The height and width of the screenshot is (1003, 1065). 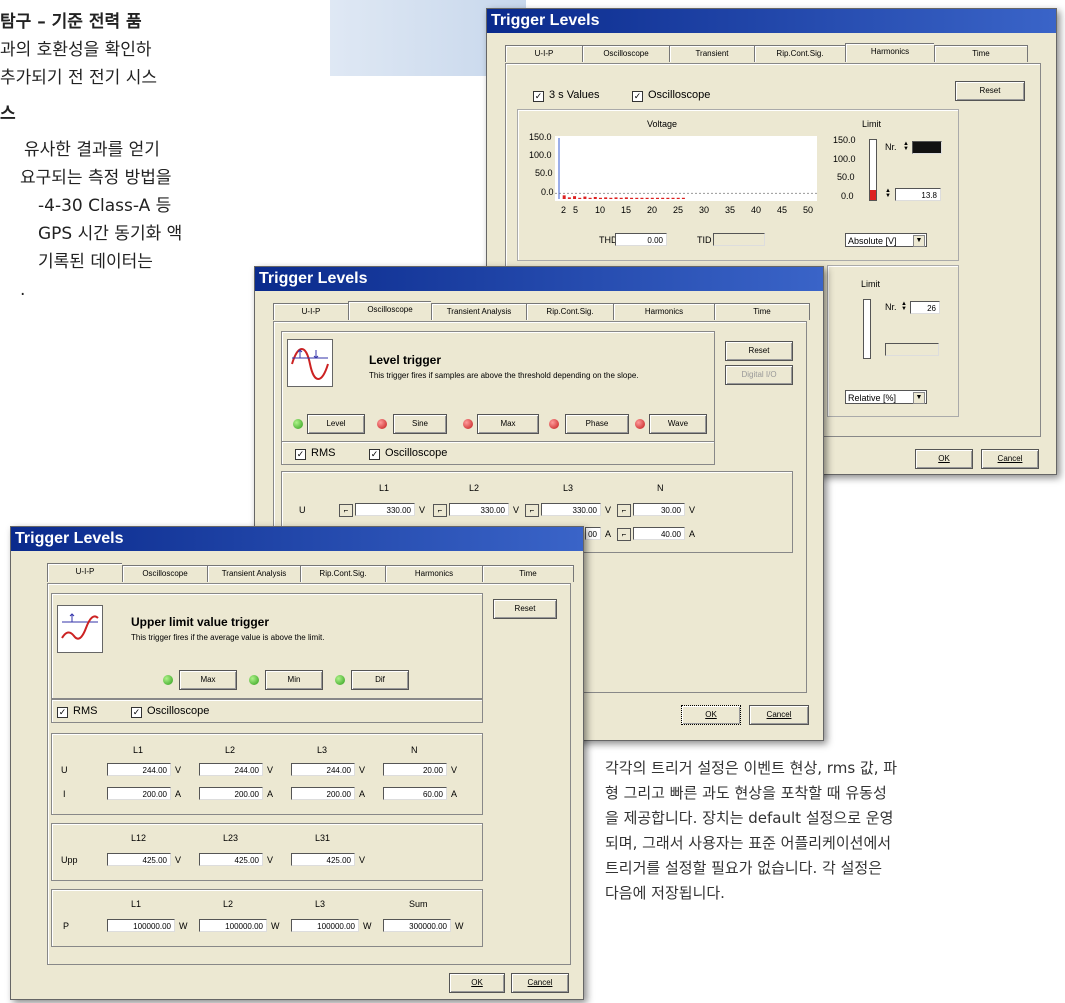 What do you see at coordinates (139, 769) in the screenshot?
I see `u-l1-field: 244.00` at bounding box center [139, 769].